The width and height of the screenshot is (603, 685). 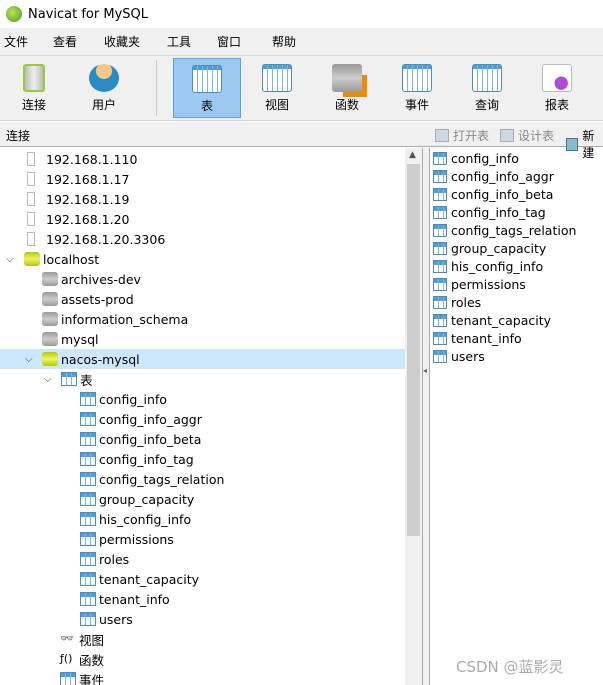 What do you see at coordinates (462, 135) in the screenshot?
I see `open-table-button: 打开表` at bounding box center [462, 135].